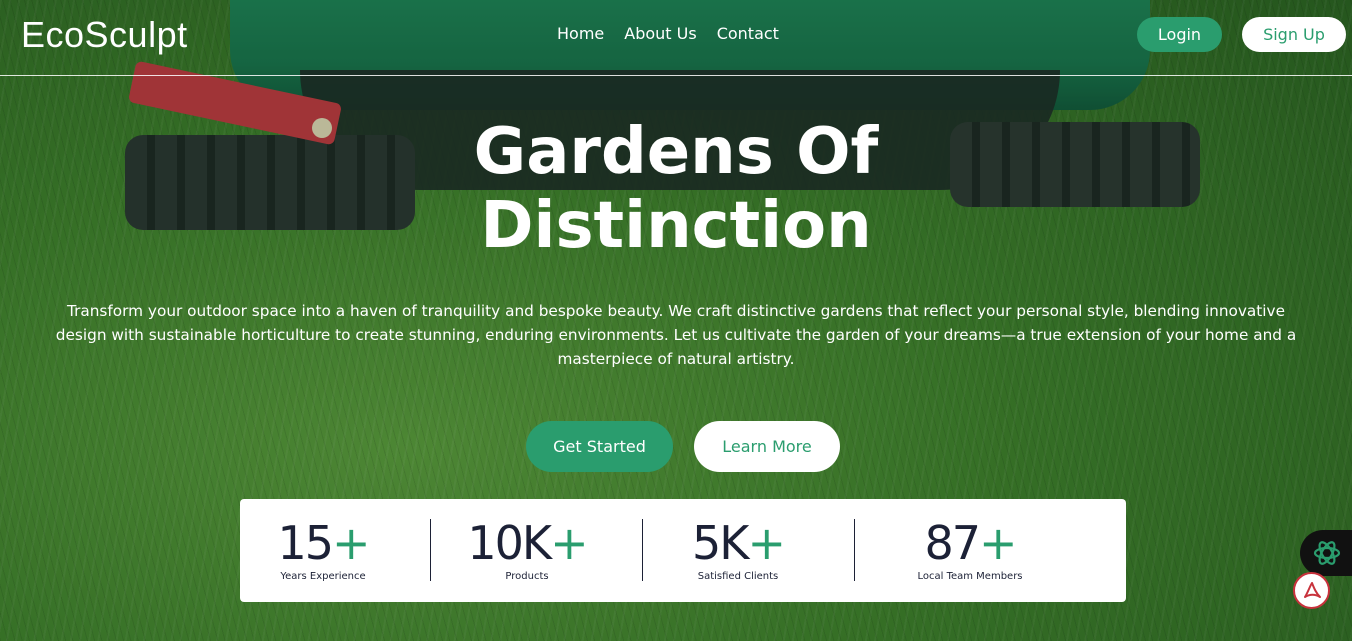 This screenshot has width=1352, height=641. What do you see at coordinates (599, 446) in the screenshot?
I see `get-started-button: Get Started` at bounding box center [599, 446].